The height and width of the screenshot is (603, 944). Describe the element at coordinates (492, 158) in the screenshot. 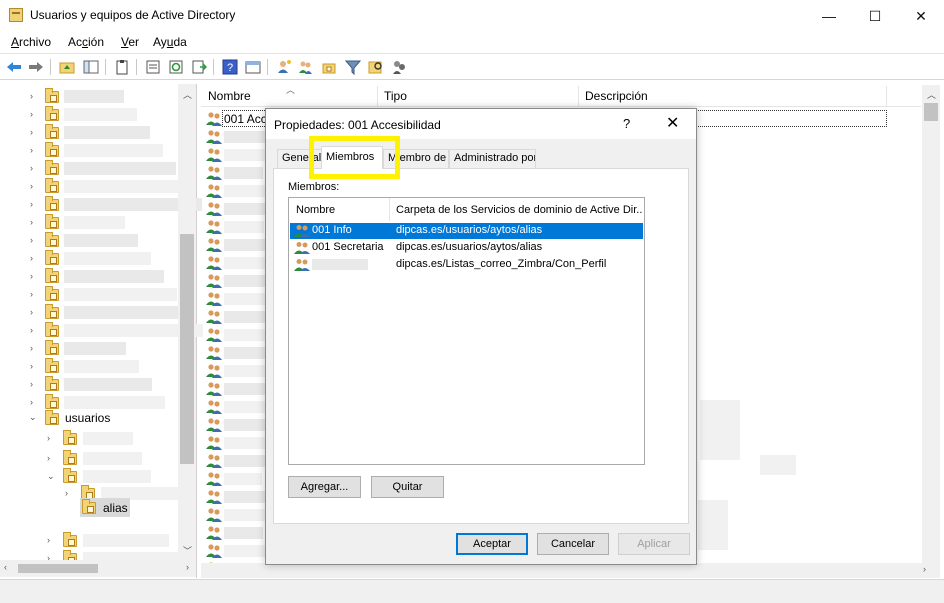

I see `tab-administrado-por: Administrado por` at that location.